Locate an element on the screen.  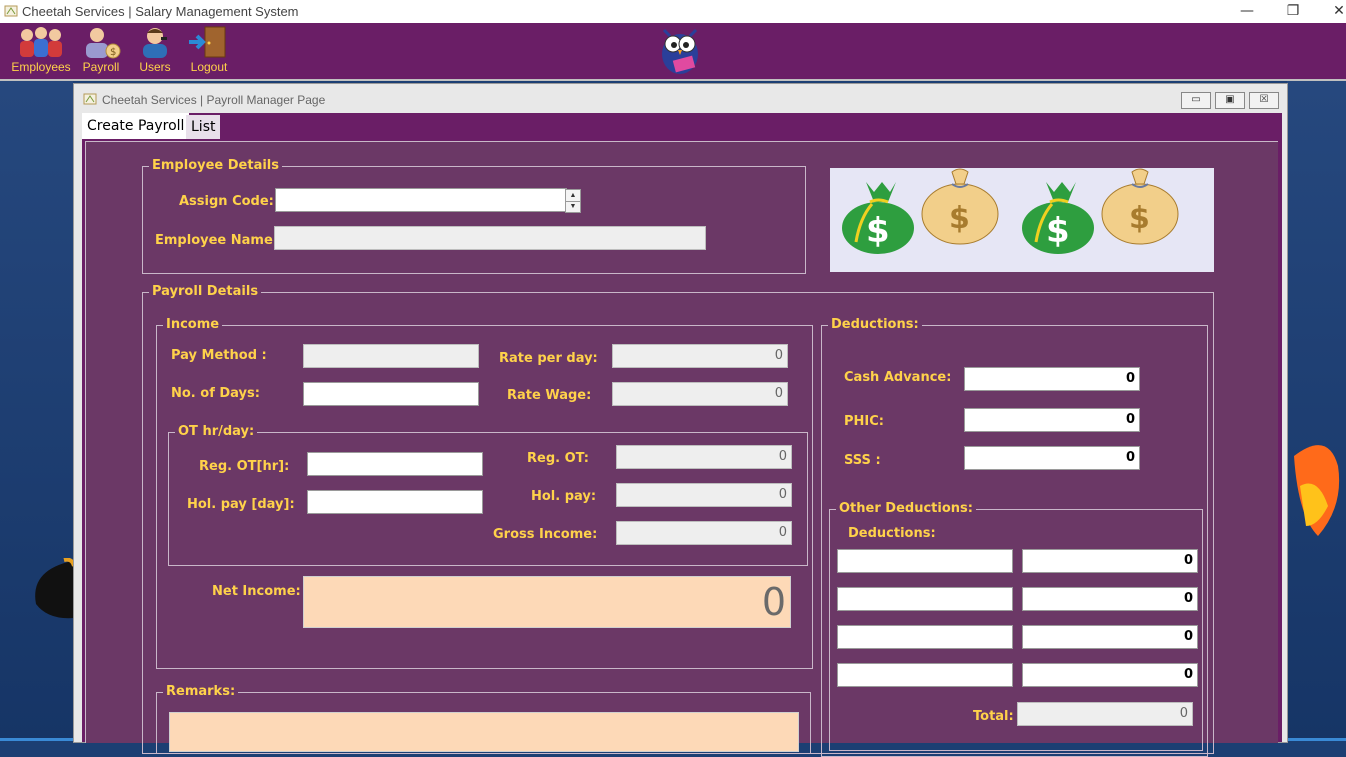
logout-button: Logout is located at coordinates (209, 51).